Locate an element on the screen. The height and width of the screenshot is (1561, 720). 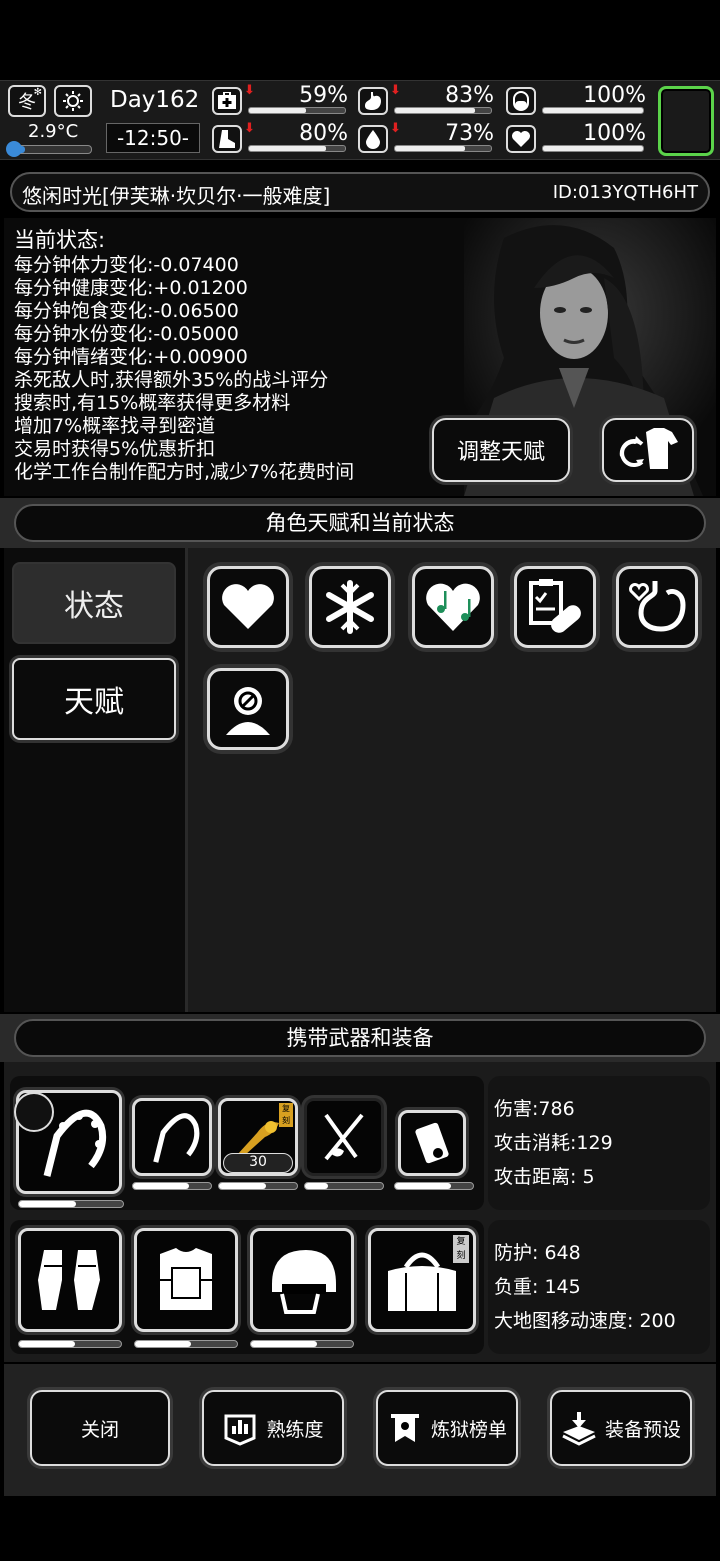
status-line: 每分钟饱食变化:-0.06500 is located at coordinates (126, 311).